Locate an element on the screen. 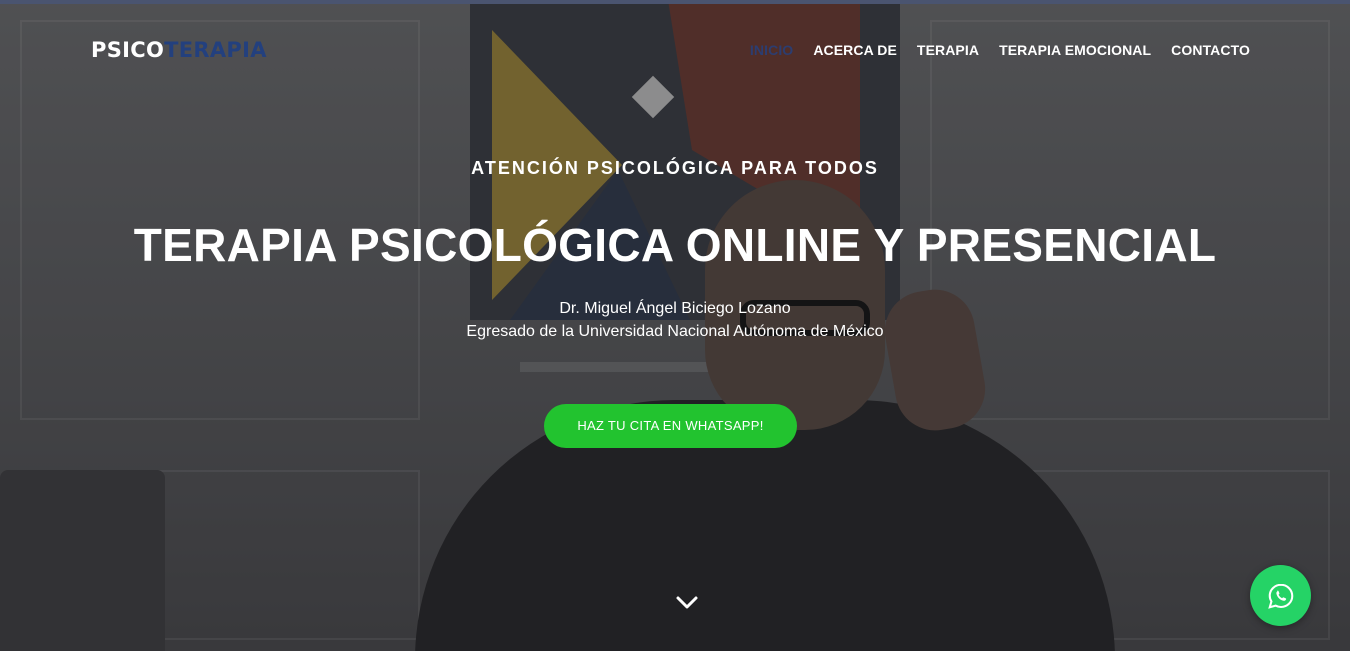 This screenshot has height=651, width=1350. nav-item-terapia-emocional: TERAPIA EMOCIONAL is located at coordinates (1075, 50).